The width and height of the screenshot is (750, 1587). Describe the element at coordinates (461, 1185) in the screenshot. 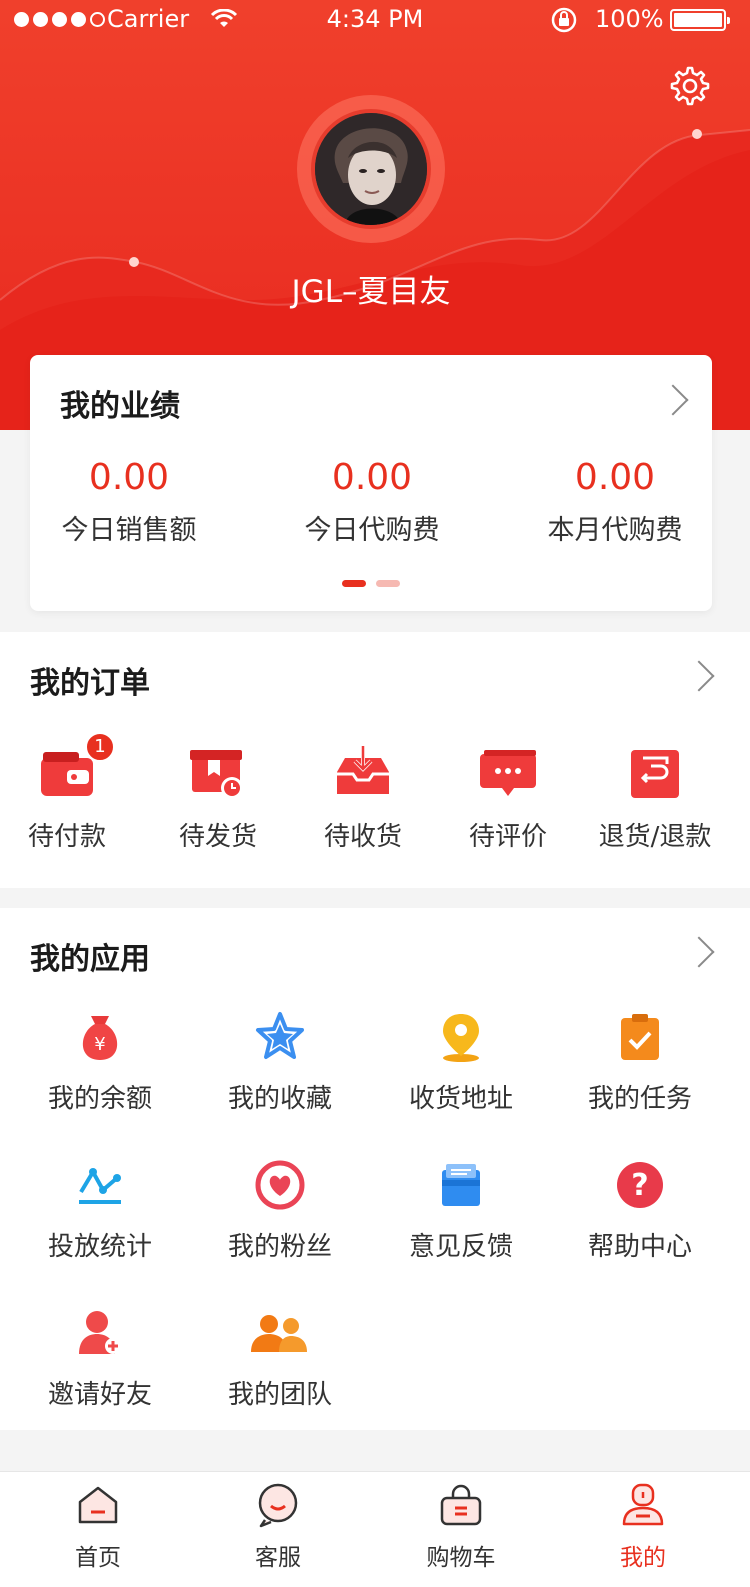

I see `feedback-icon` at that location.